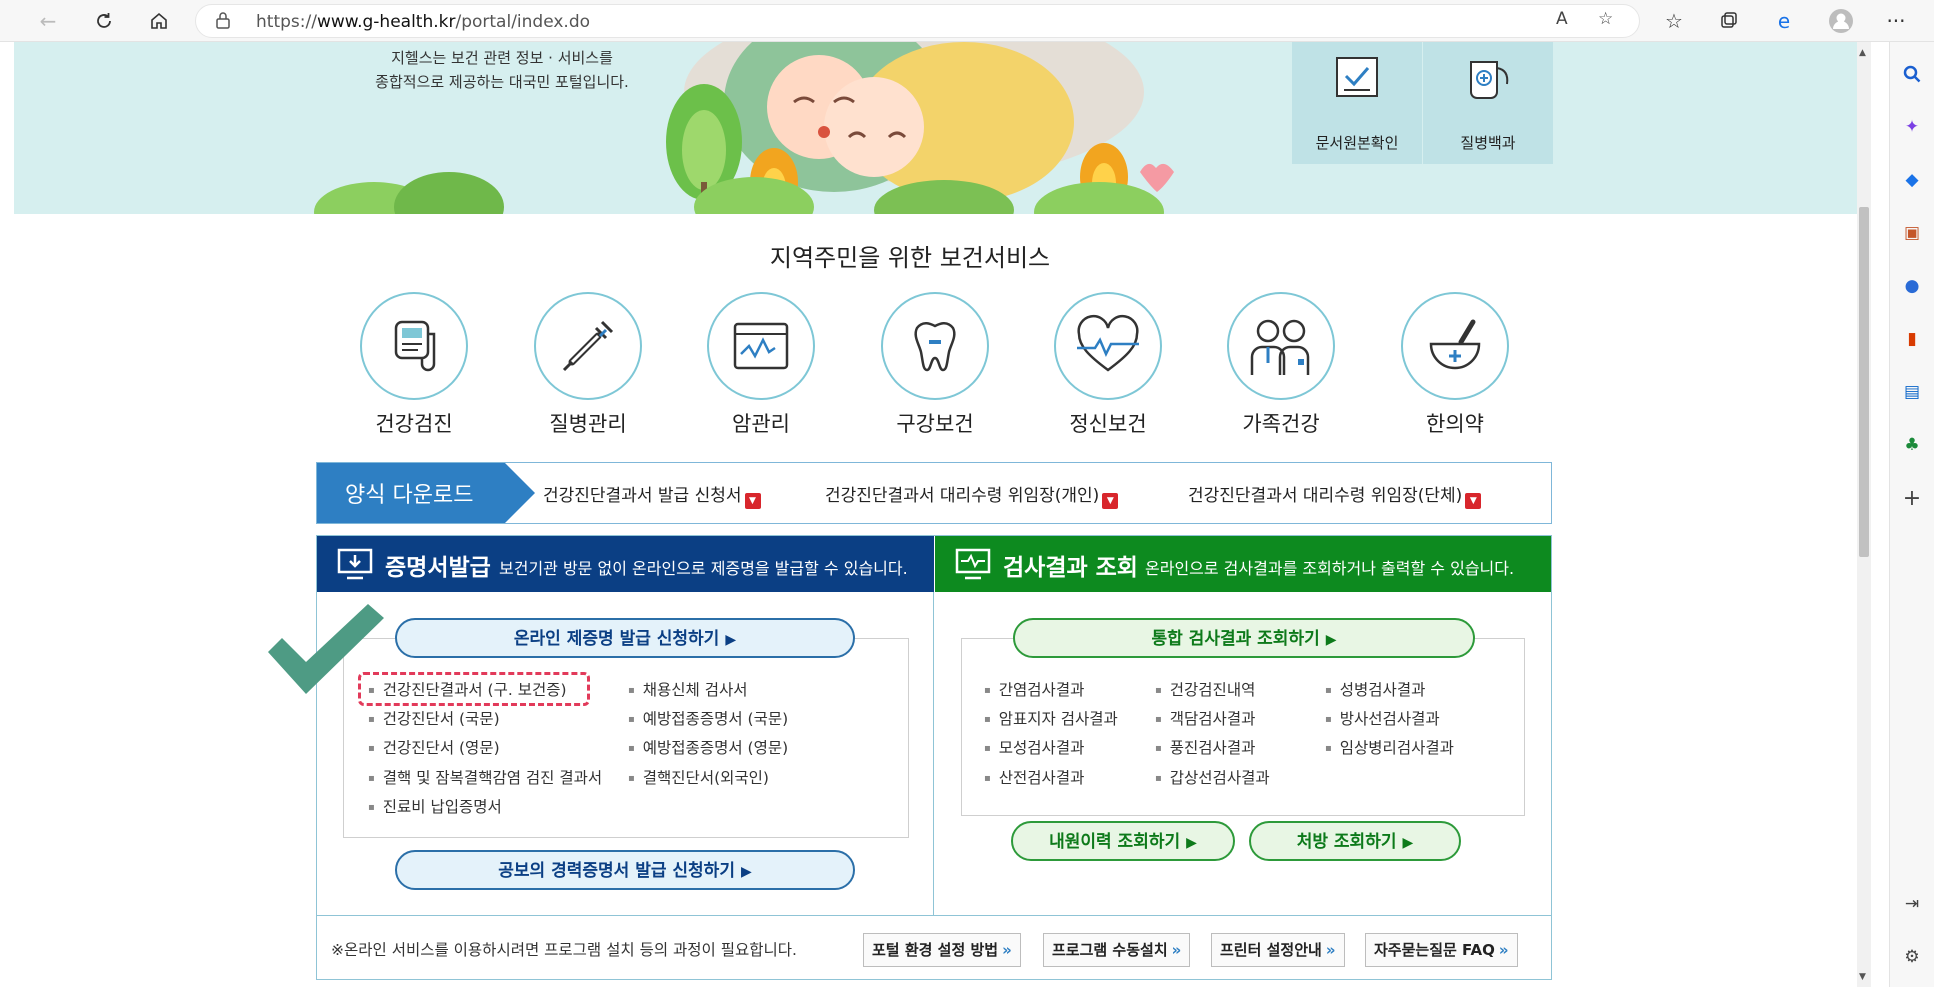 Image resolution: width=1934 pixels, height=987 pixels. Describe the element at coordinates (1070, 568) in the screenshot. I see `results-title: 검사결과 조회` at that location.